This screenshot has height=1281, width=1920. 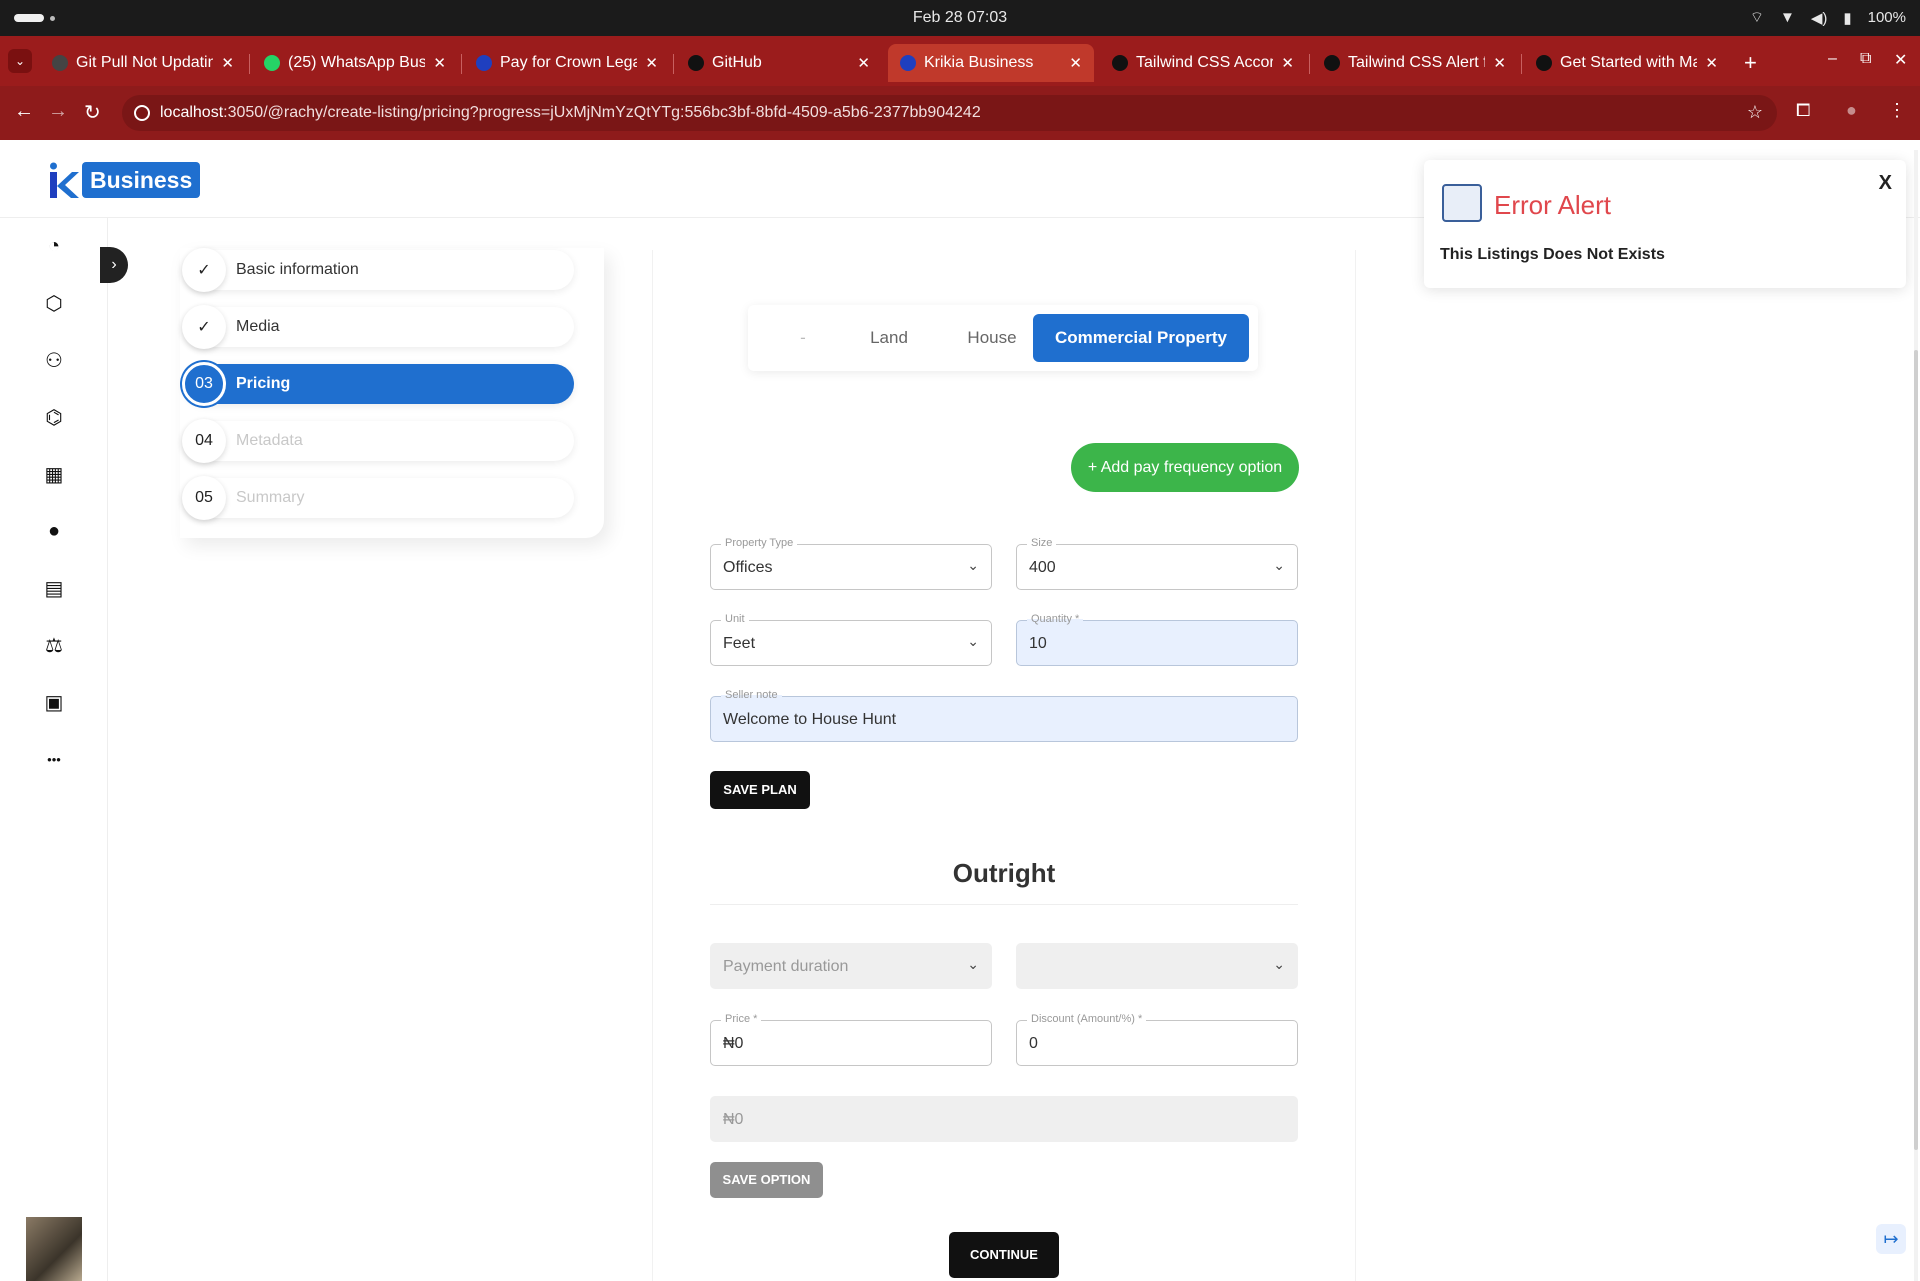 I want to click on reload-icon: ↻, so click(x=92, y=112).